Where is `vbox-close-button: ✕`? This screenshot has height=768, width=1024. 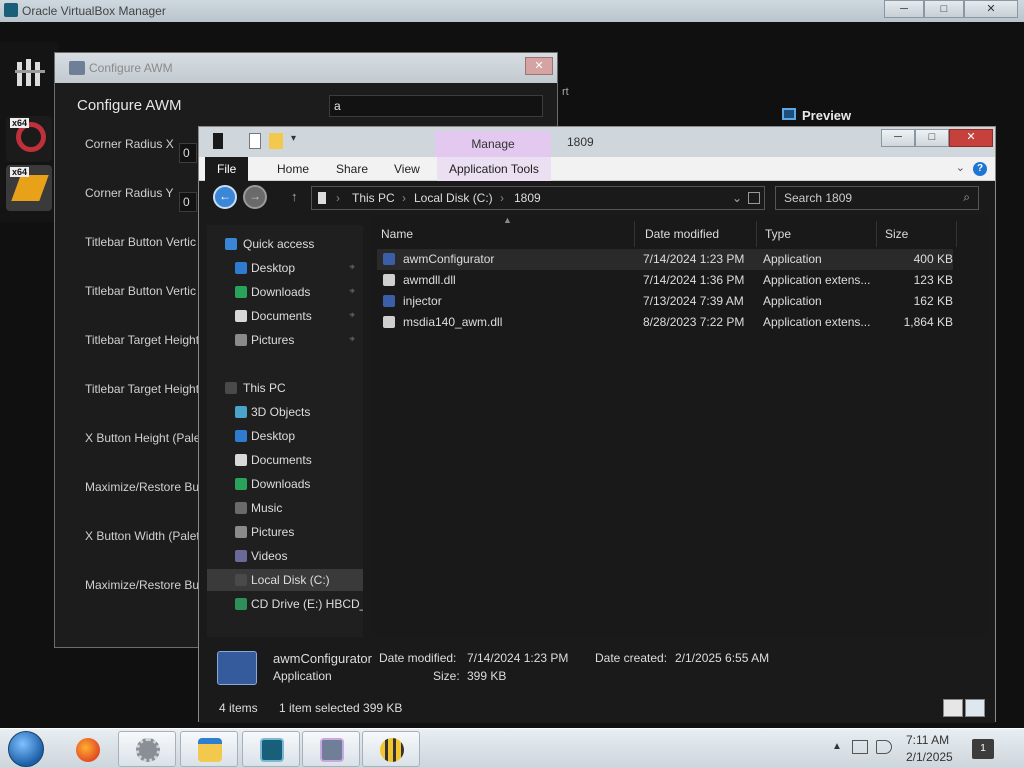 vbox-close-button: ✕ is located at coordinates (991, 9).